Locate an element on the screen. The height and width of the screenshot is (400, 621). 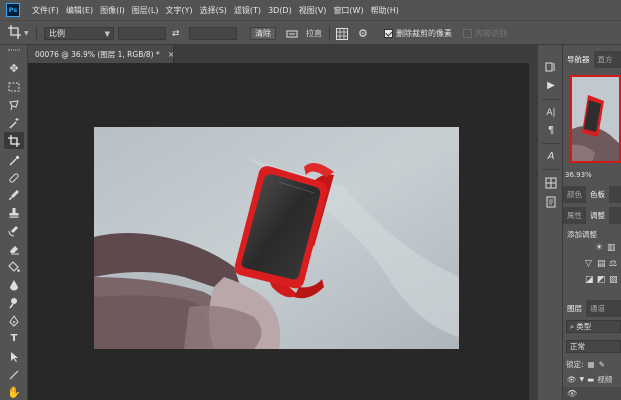
menu-layer: 图层(L) is located at coordinates (145, 10).